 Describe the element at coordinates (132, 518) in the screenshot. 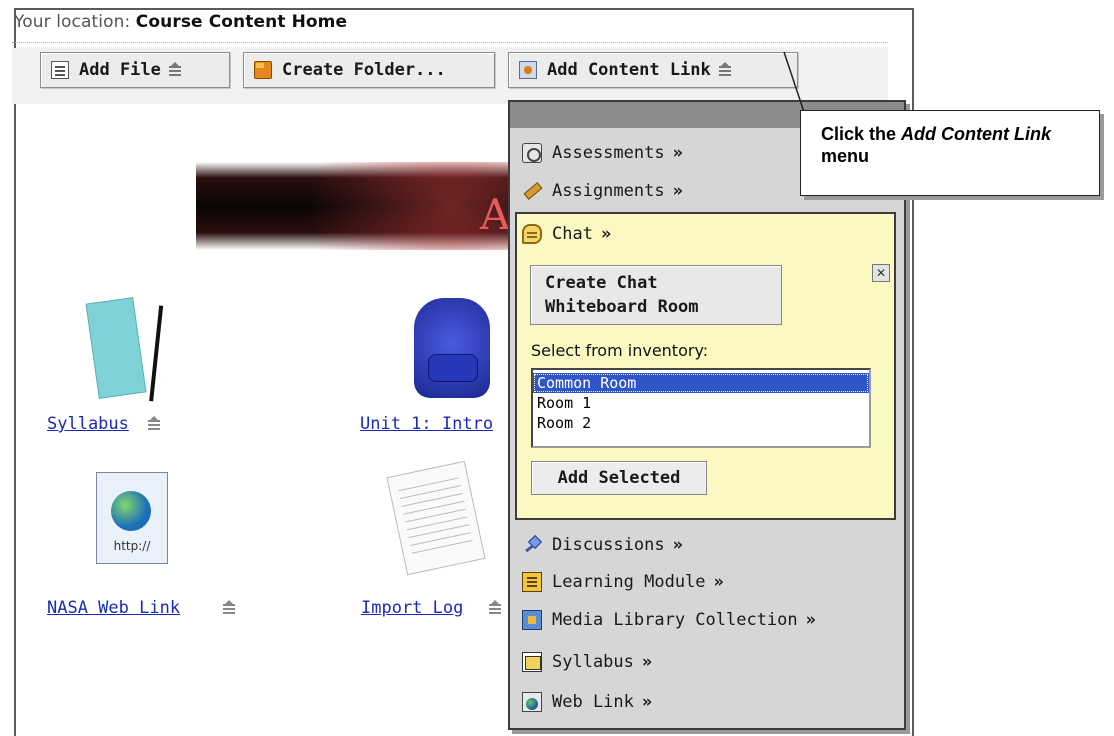

I see `web-link-thumbnail: http://` at that location.